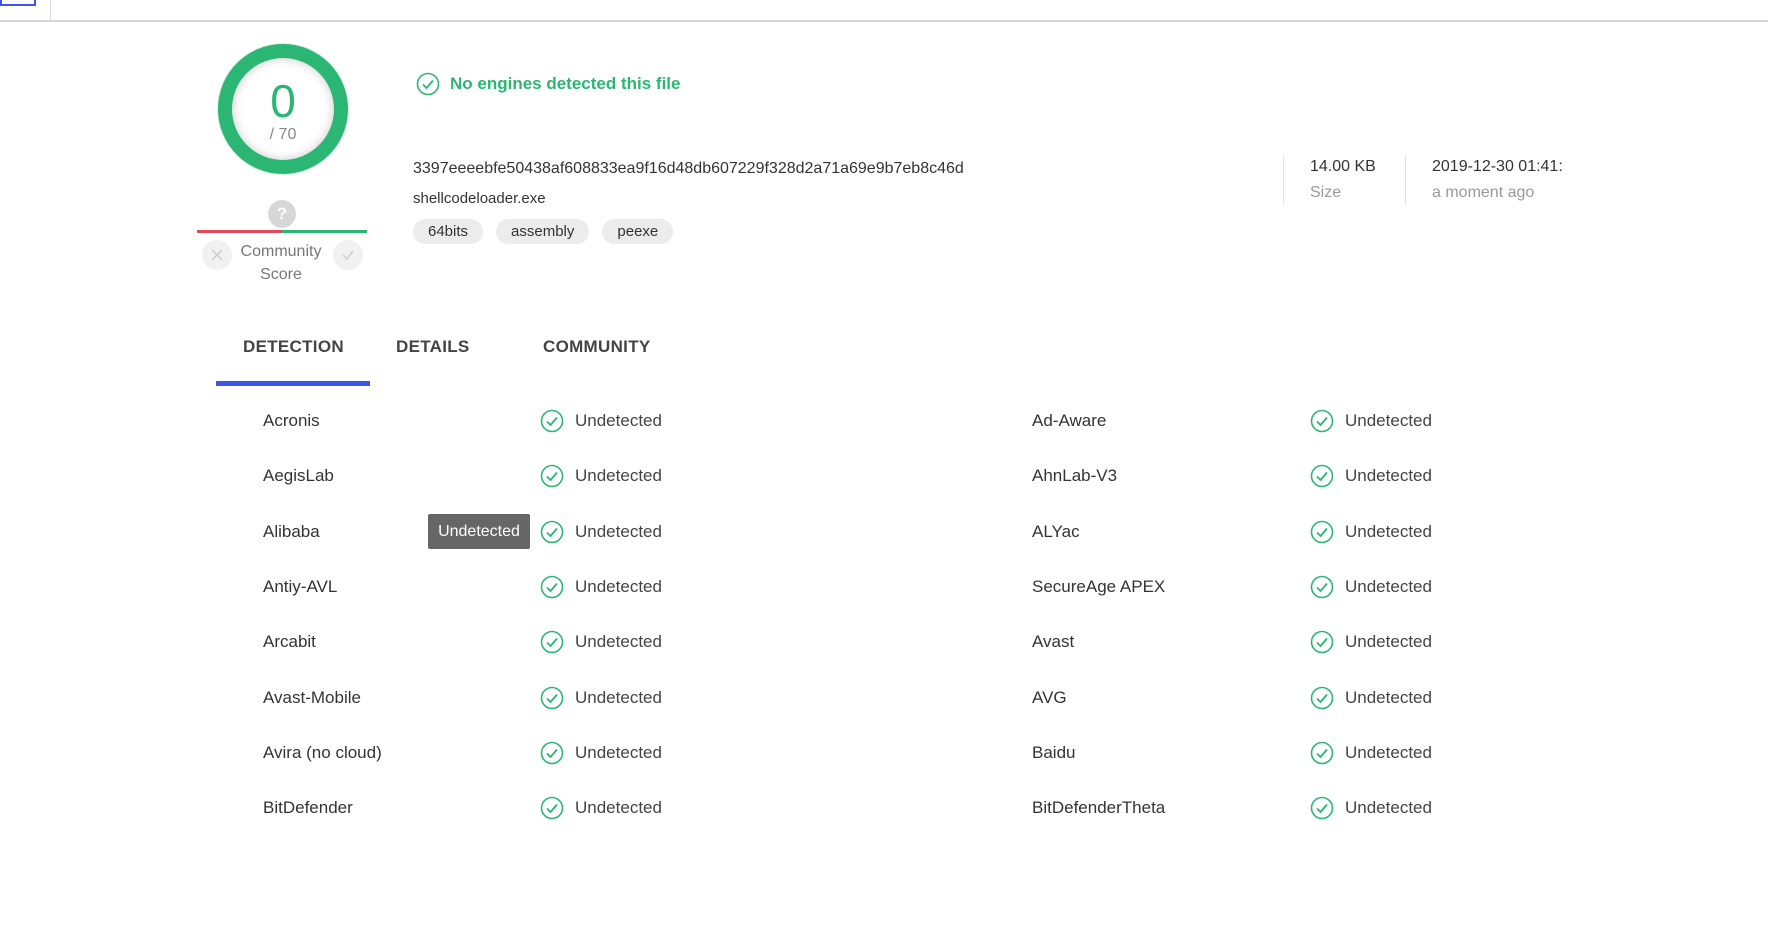 The image size is (1768, 938). Describe the element at coordinates (1075, 476) in the screenshot. I see `engine-name: AhnLab-V3` at that location.